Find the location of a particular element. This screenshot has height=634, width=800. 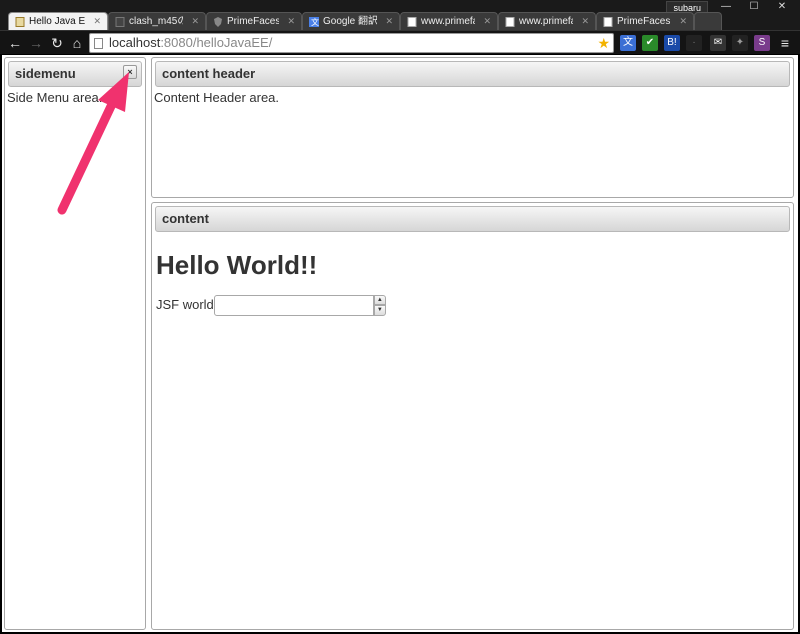

jsf-spinner: ▲ ▼ is located at coordinates (299, 305).